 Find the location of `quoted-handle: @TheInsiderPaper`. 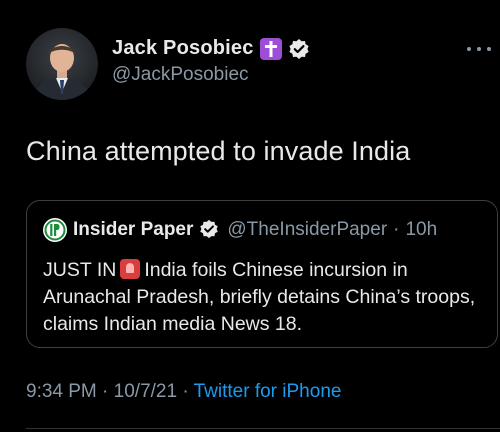

quoted-handle: @TheInsiderPaper is located at coordinates (307, 229).